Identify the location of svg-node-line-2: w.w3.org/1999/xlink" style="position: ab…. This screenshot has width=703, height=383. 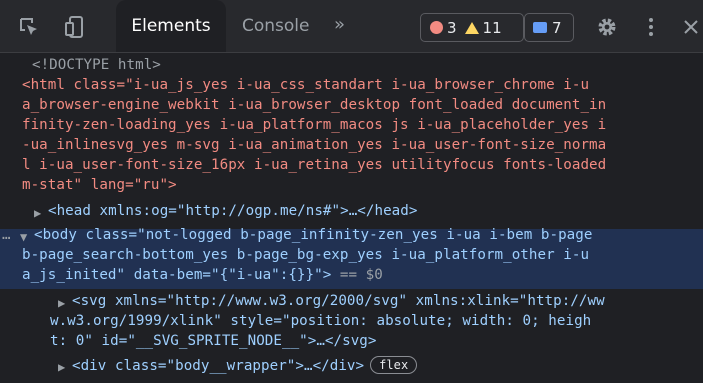
(321, 321).